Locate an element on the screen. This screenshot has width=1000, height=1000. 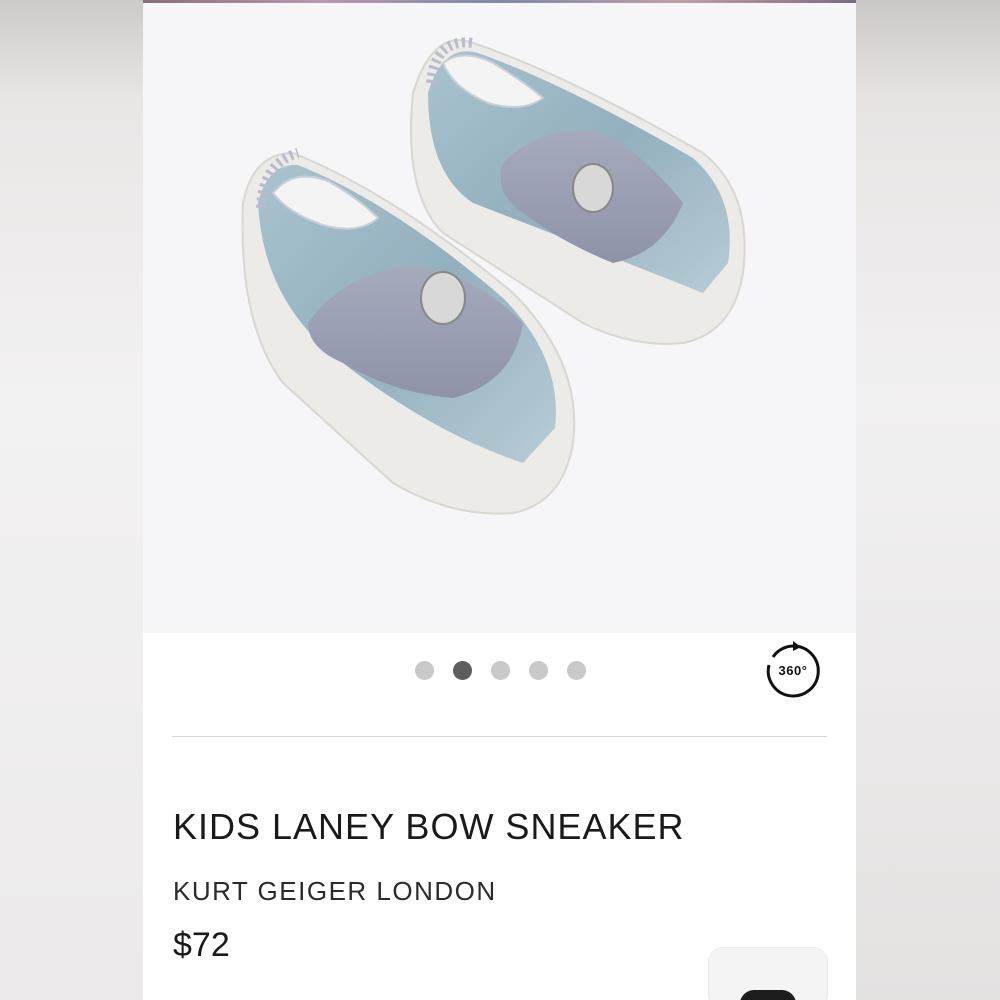
background-right is located at coordinates (928, 500).